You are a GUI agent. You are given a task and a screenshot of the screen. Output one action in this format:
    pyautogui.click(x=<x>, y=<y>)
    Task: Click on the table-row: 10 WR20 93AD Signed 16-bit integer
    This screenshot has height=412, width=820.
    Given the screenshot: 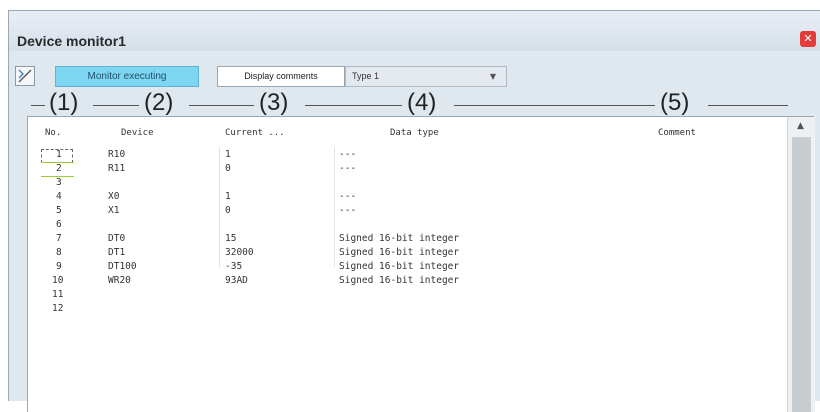 What is the action you would take?
    pyautogui.click(x=406, y=282)
    